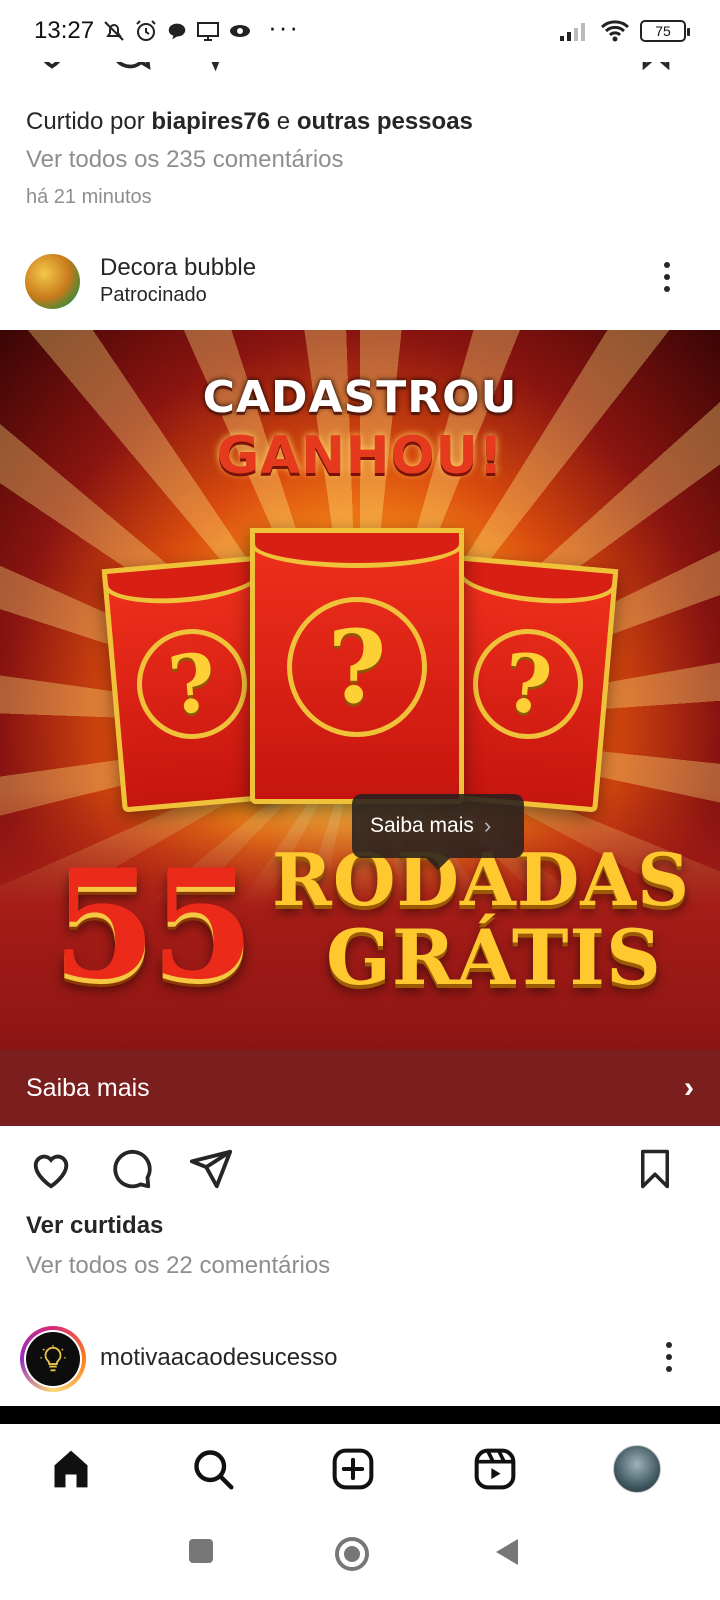 Image resolution: width=720 pixels, height=1600 pixels. I want to click on saiba-mais-tooltip: Saiba mais ›, so click(438, 832).